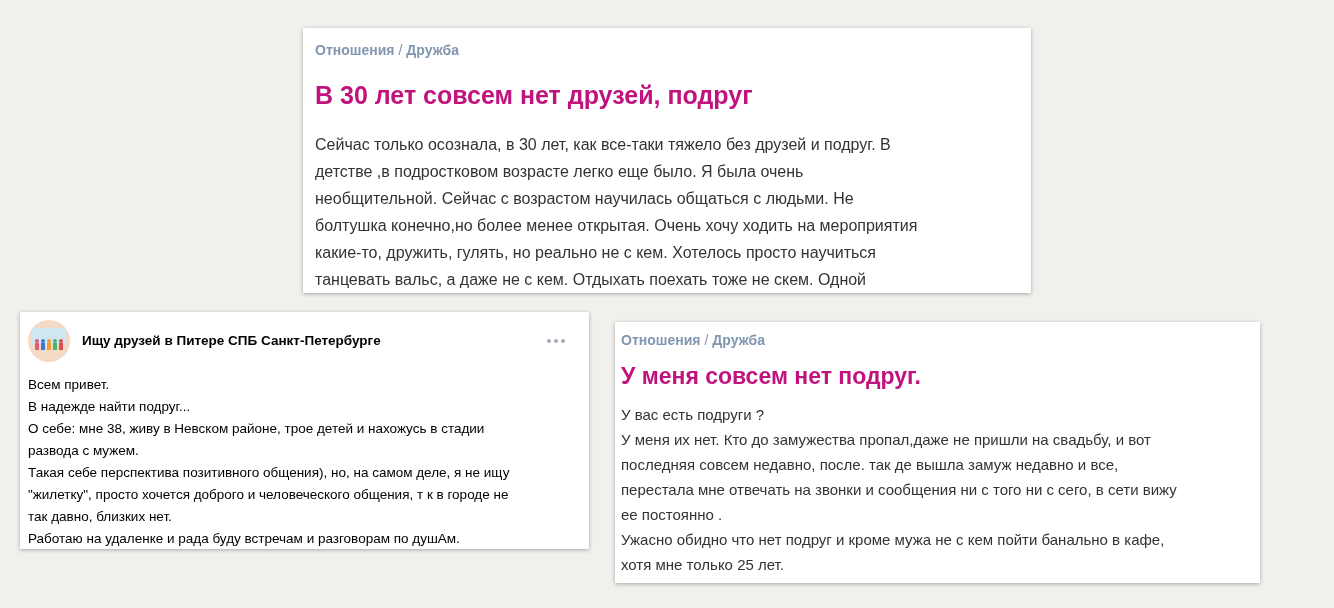  Describe the element at coordinates (534, 95) in the screenshot. I see `article-title: В 30 лет совсем нет друзей, подруг` at that location.